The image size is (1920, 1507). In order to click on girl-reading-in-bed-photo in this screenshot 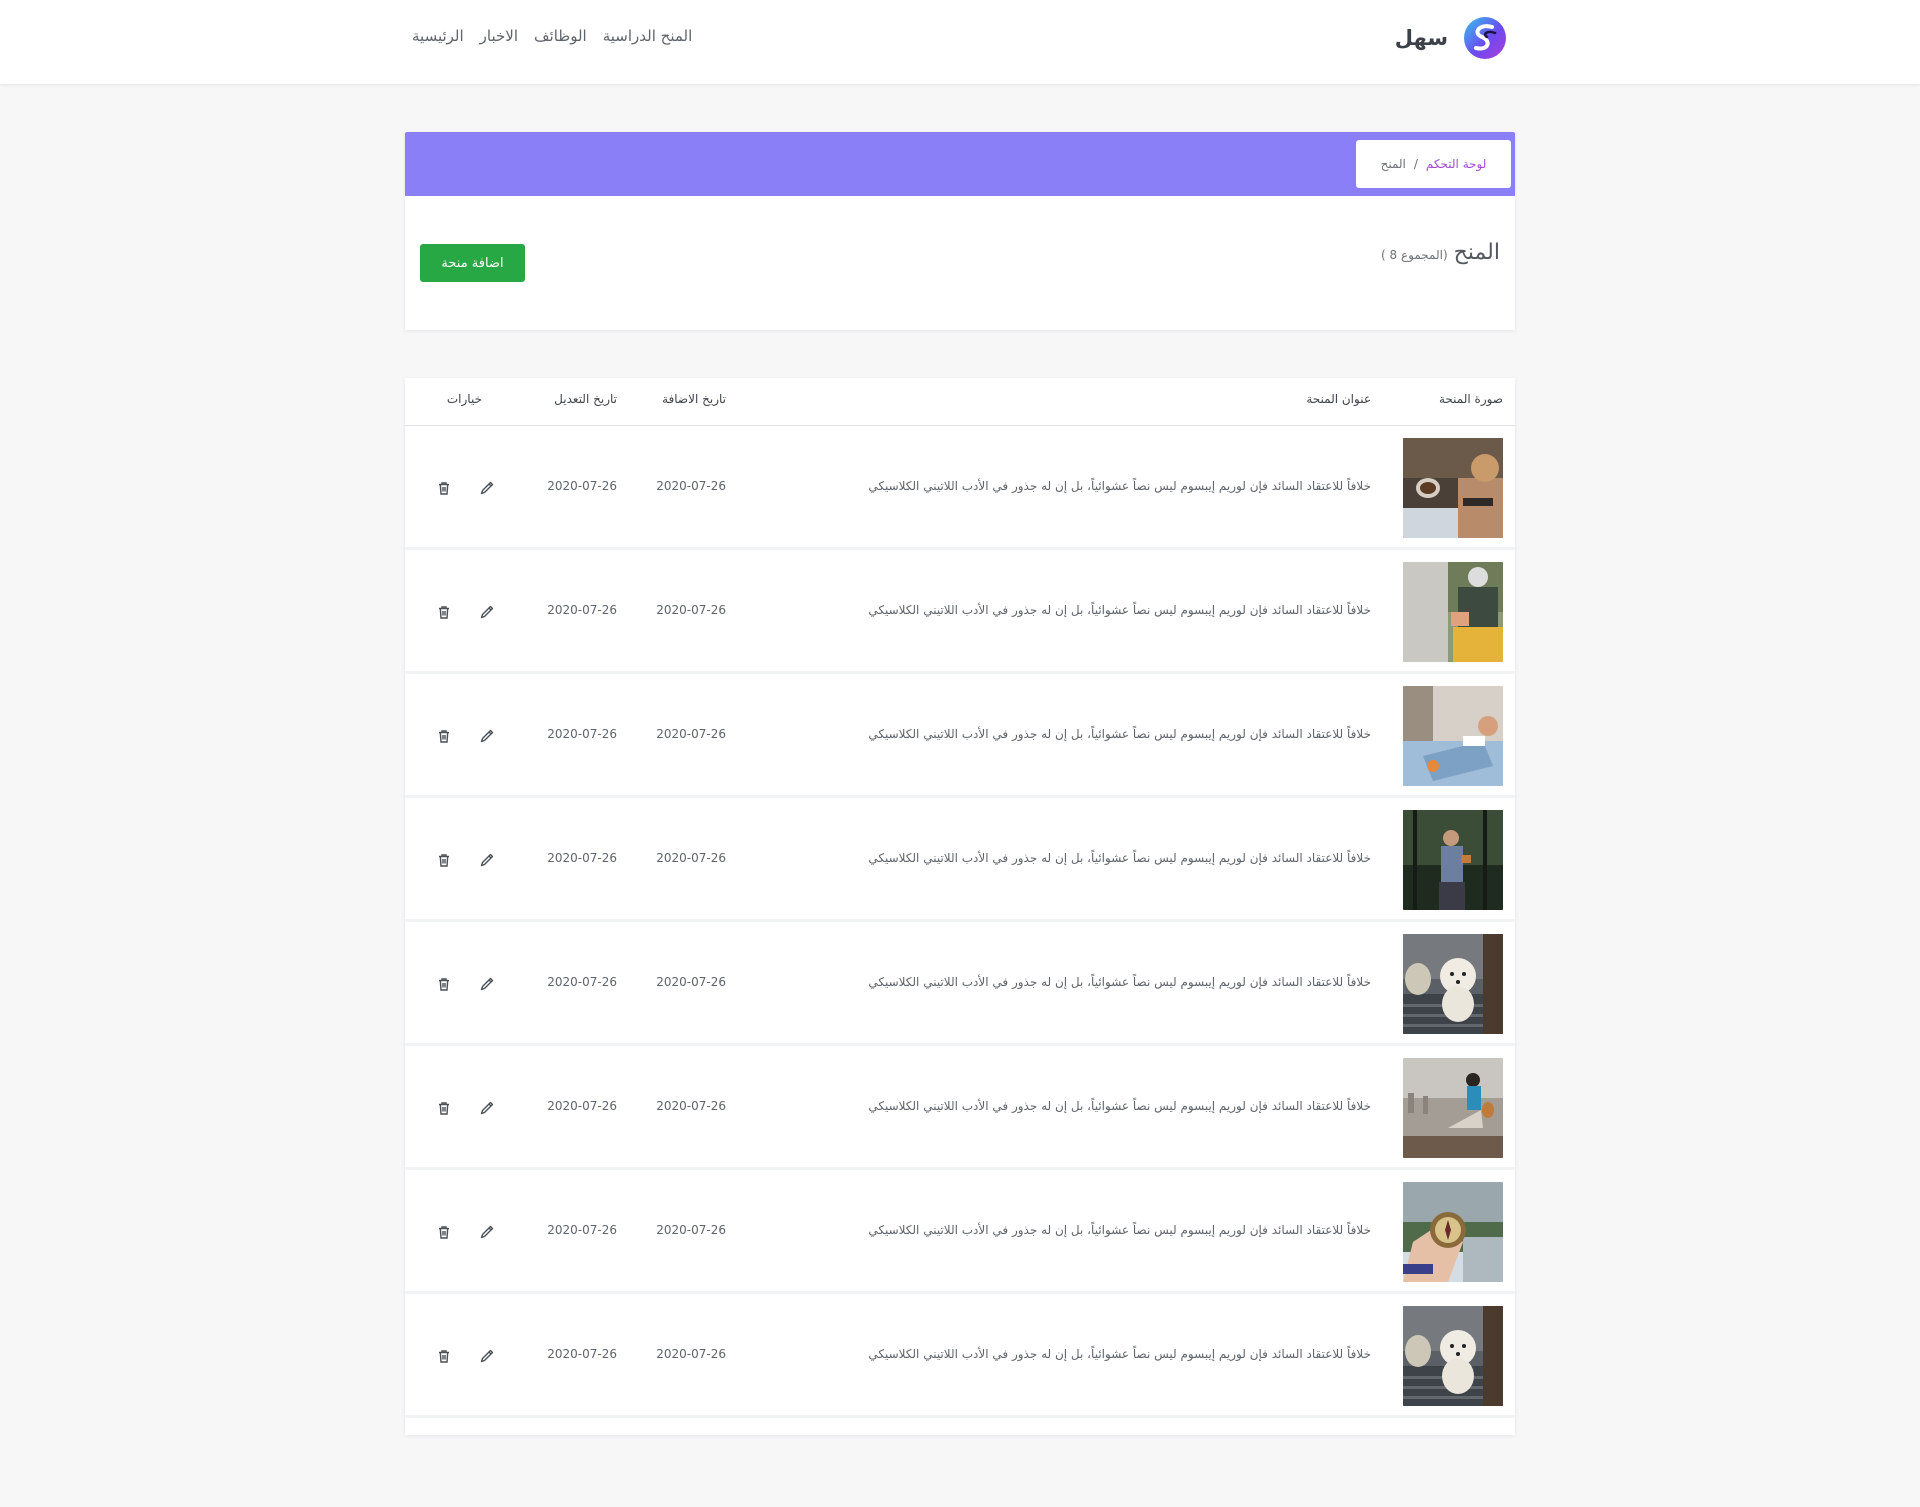, I will do `click(1453, 736)`.